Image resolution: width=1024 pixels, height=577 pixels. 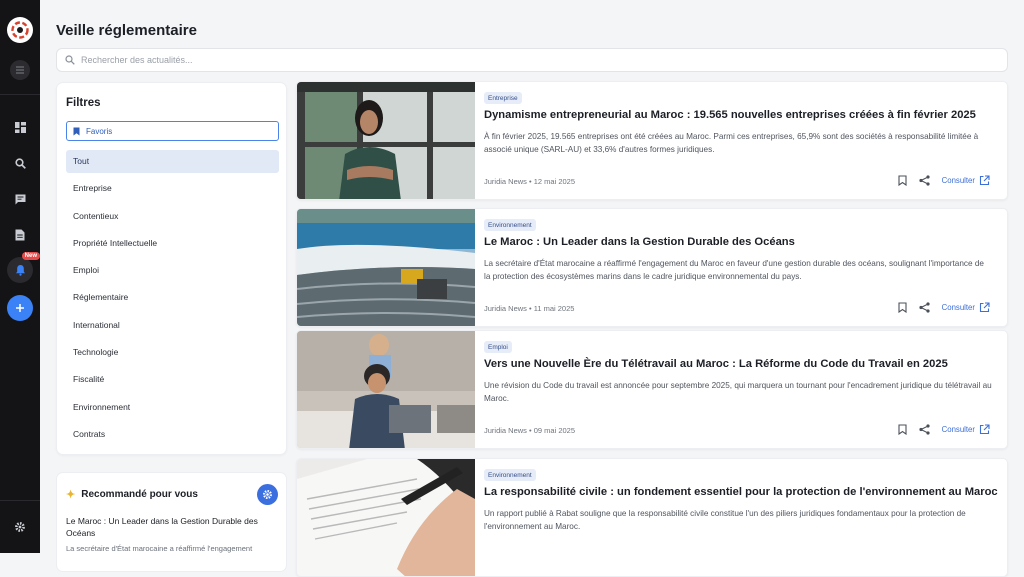 I want to click on filter-item-emploi: Emploi, so click(x=172, y=270).